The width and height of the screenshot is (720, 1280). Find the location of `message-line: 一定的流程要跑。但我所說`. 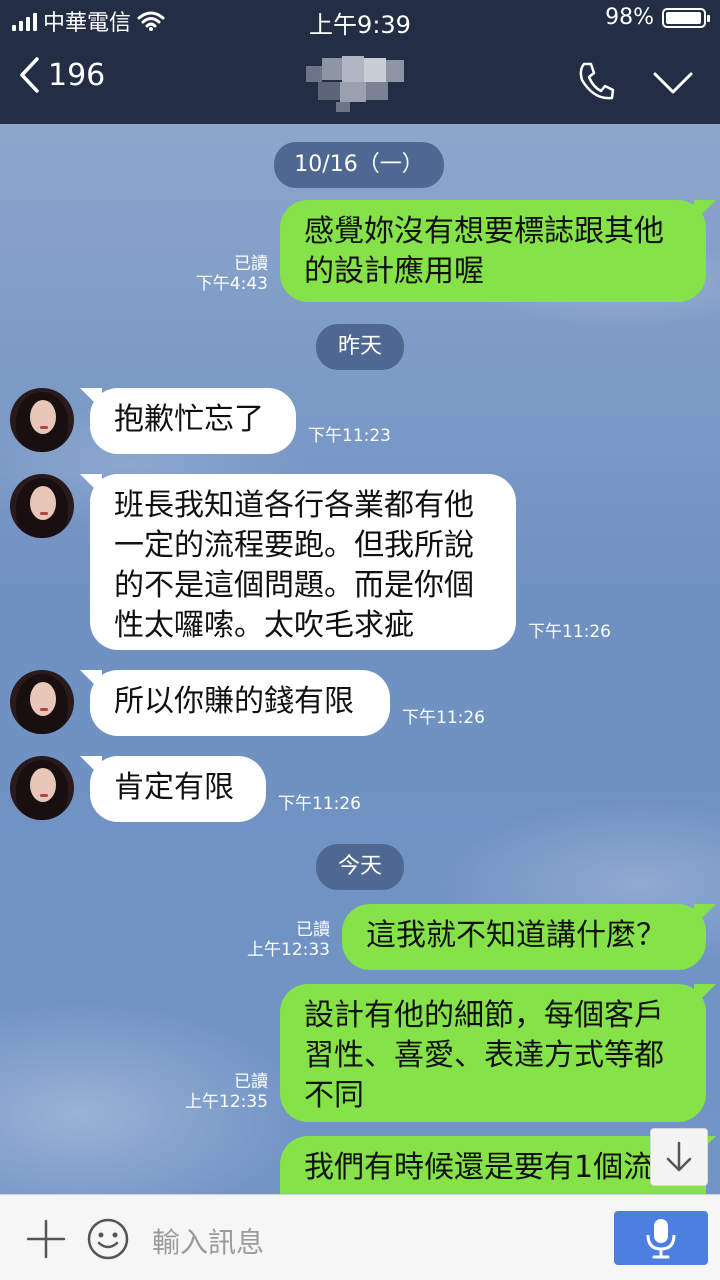

message-line: 一定的流程要跑。但我所說 is located at coordinates (294, 545).